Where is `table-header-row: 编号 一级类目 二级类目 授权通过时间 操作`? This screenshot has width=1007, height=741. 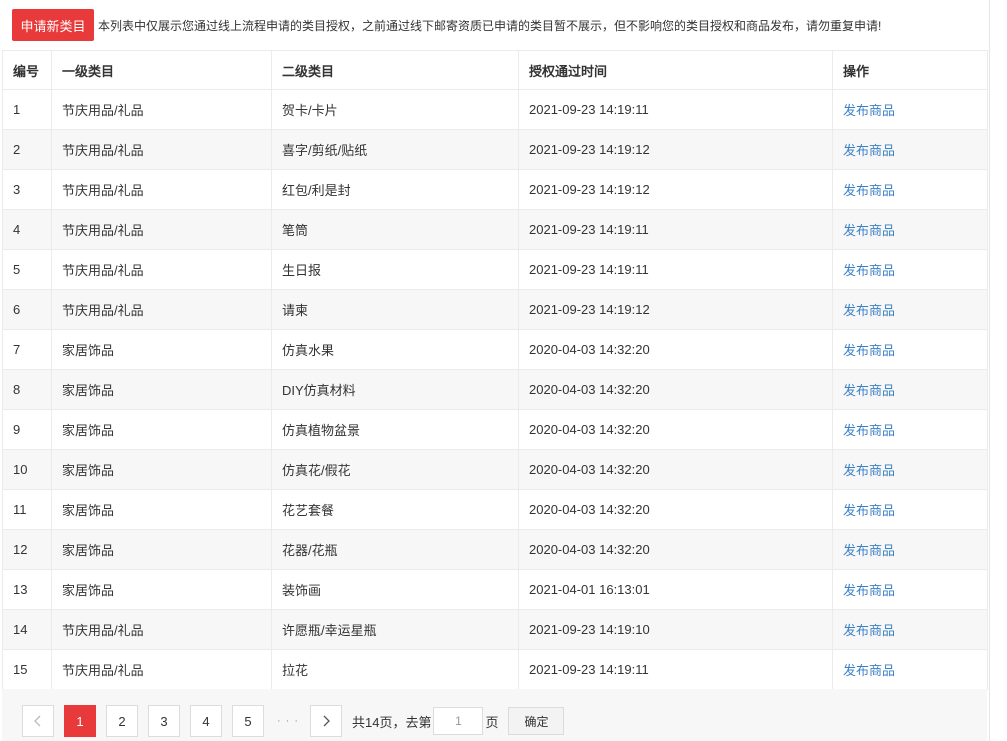
table-header-row: 编号 一级类目 二级类目 授权通过时间 操作 is located at coordinates (495, 70).